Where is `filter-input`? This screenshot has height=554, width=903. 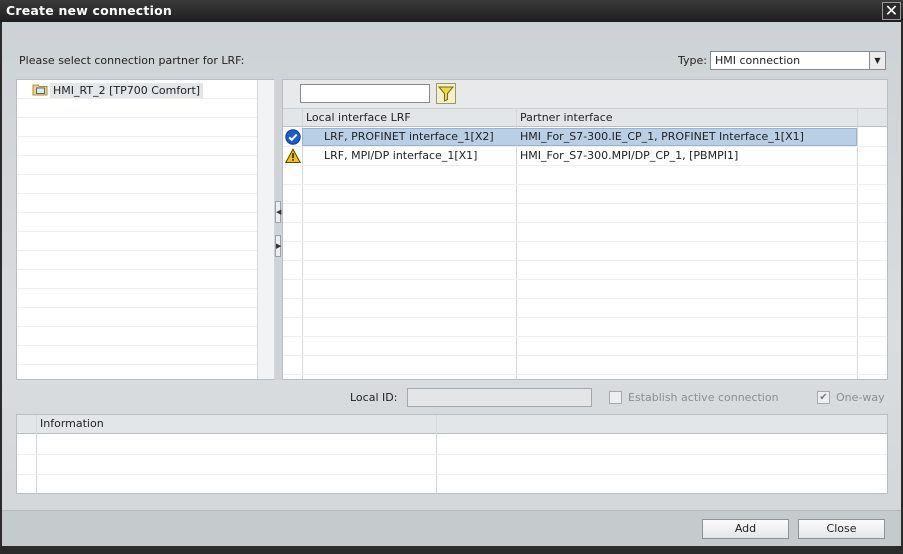
filter-input is located at coordinates (365, 93).